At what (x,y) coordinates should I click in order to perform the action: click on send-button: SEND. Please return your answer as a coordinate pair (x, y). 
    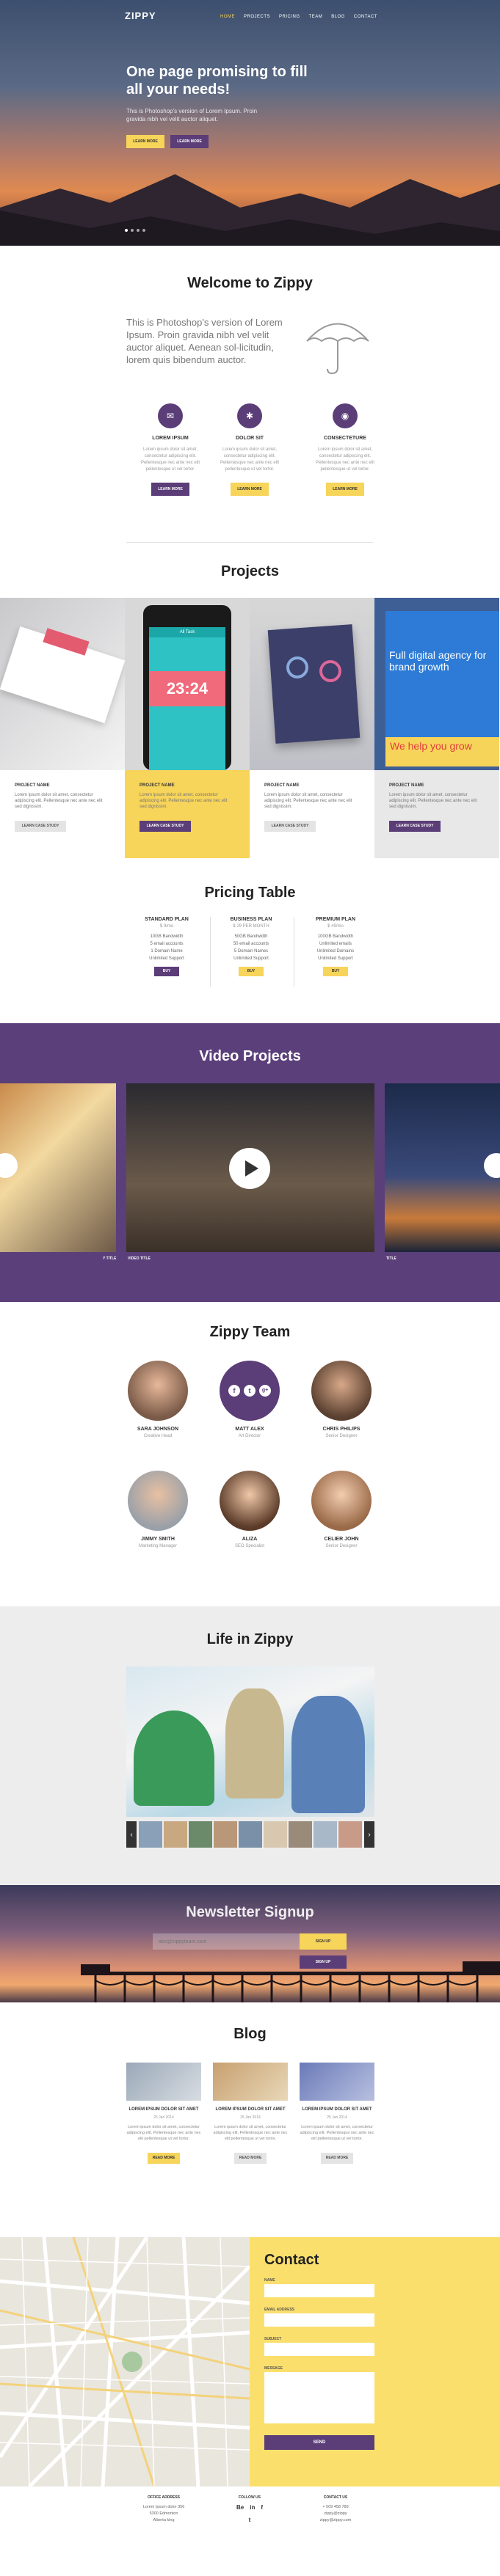
    Looking at the image, I should click on (319, 2442).